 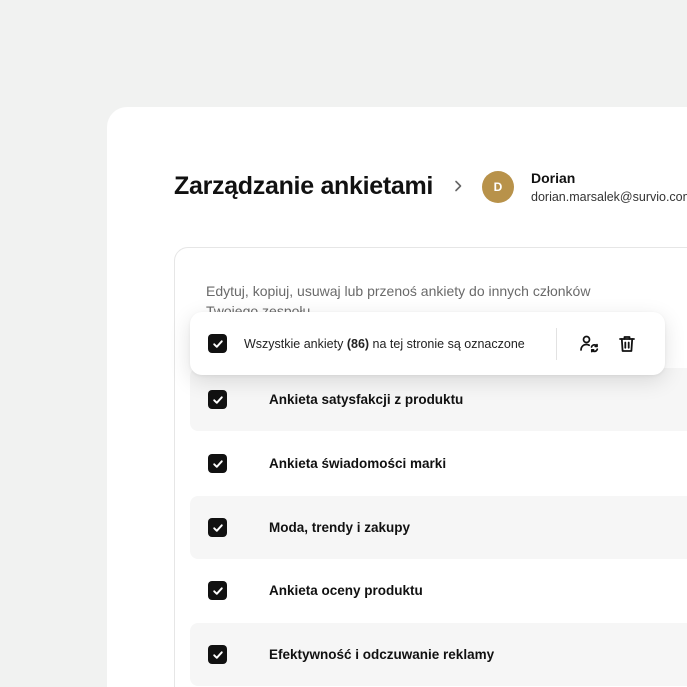 What do you see at coordinates (294, 343) in the screenshot?
I see `selection-text-before: Wszystkie ankiety` at bounding box center [294, 343].